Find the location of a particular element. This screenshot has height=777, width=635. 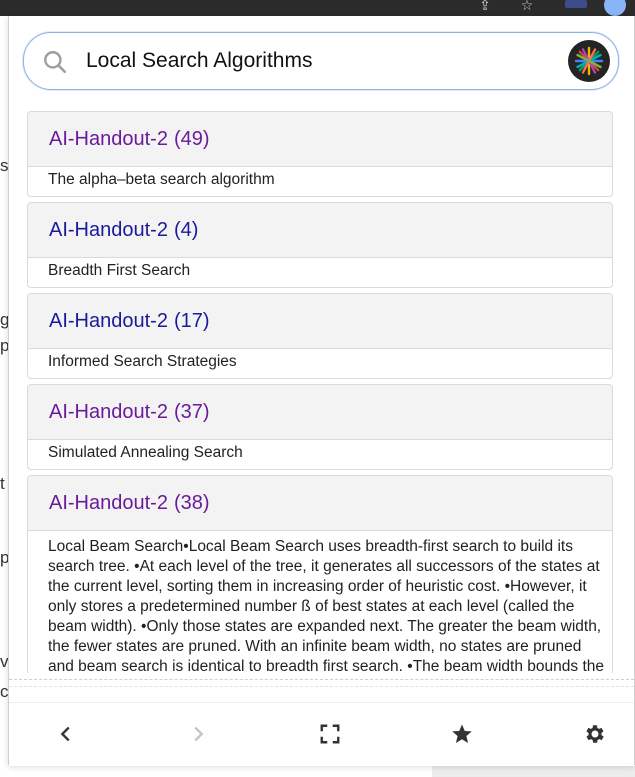

result-page-number: (17) is located at coordinates (191, 320).